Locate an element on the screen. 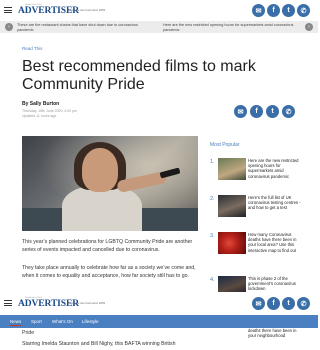  article-category: Read This is located at coordinates (32, 48).